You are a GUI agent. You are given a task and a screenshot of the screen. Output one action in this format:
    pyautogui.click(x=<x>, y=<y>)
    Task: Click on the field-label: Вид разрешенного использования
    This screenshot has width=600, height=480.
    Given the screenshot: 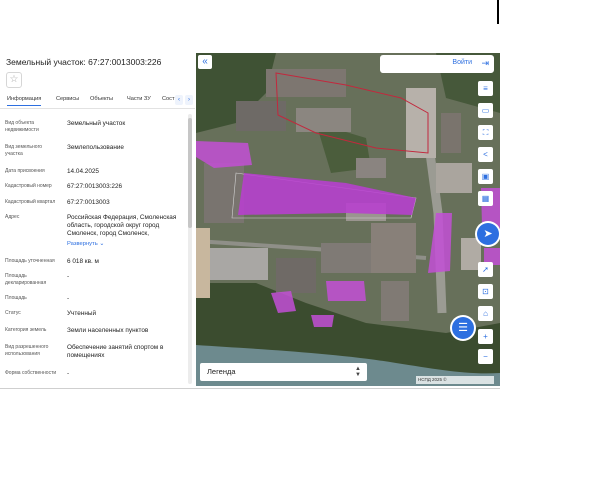 What is the action you would take?
    pyautogui.click(x=27, y=350)
    